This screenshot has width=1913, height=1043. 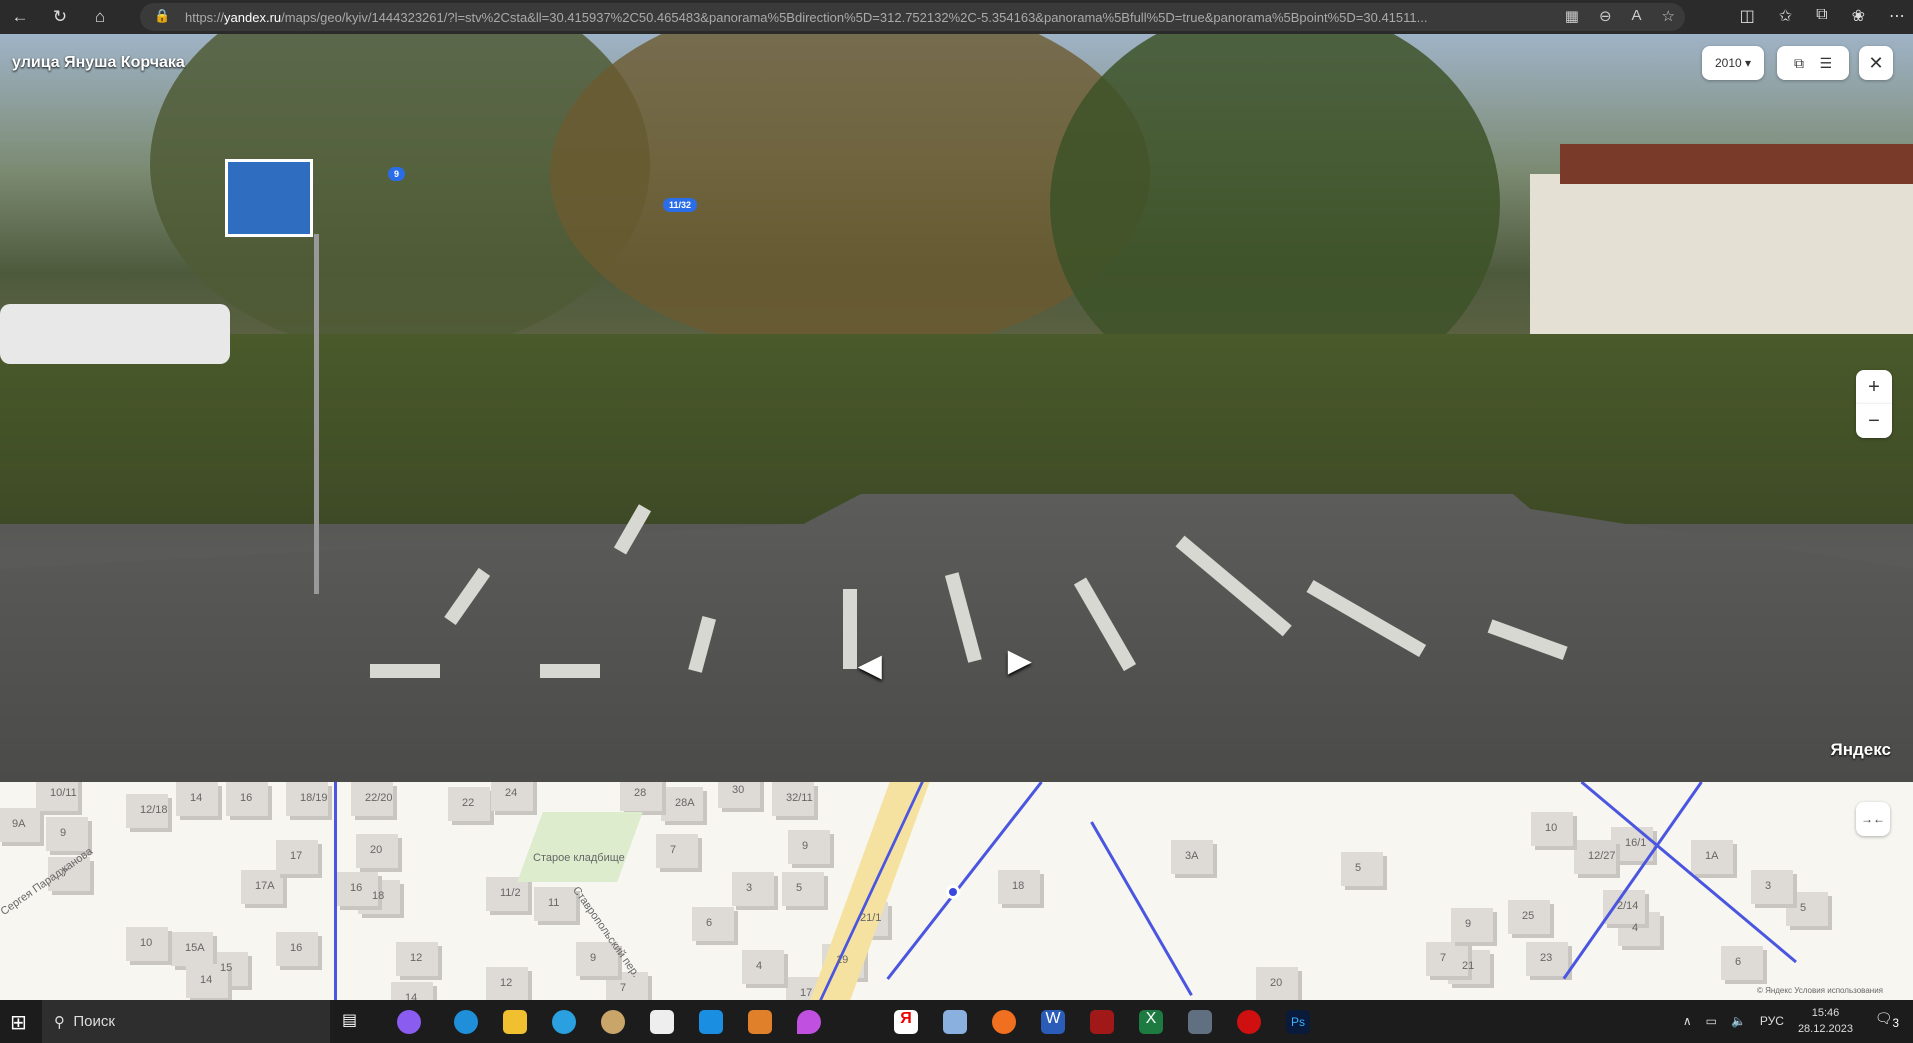 What do you see at coordinates (760, 1022) in the screenshot?
I see `media-player-icon` at bounding box center [760, 1022].